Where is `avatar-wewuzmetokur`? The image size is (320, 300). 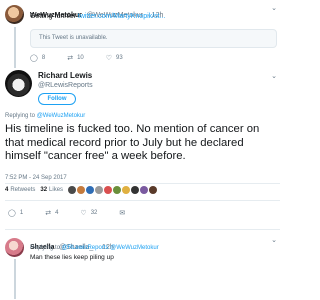
avatar-wewuzmetokur is located at coordinates (14, 14).